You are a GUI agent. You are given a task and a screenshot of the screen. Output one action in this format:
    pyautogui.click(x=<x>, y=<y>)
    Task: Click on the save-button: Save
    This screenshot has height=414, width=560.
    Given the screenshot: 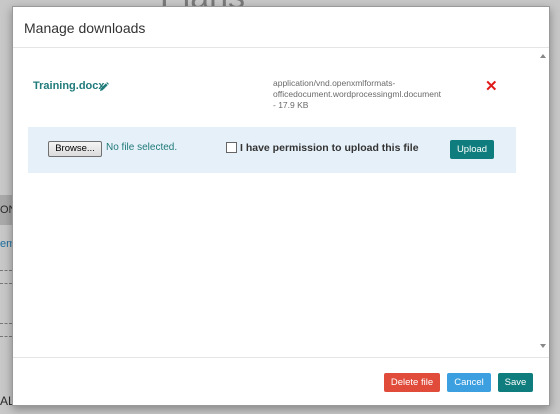 What is the action you would take?
    pyautogui.click(x=515, y=382)
    